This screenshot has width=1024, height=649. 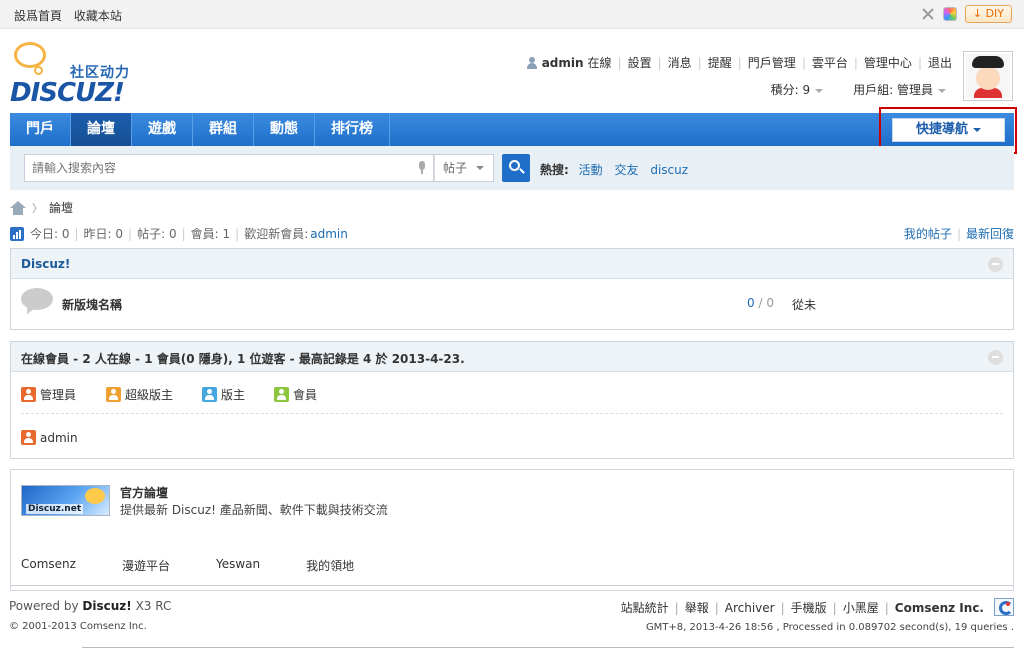 What do you see at coordinates (888, 62) in the screenshot?
I see `admin-center-link: 管理中心` at bounding box center [888, 62].